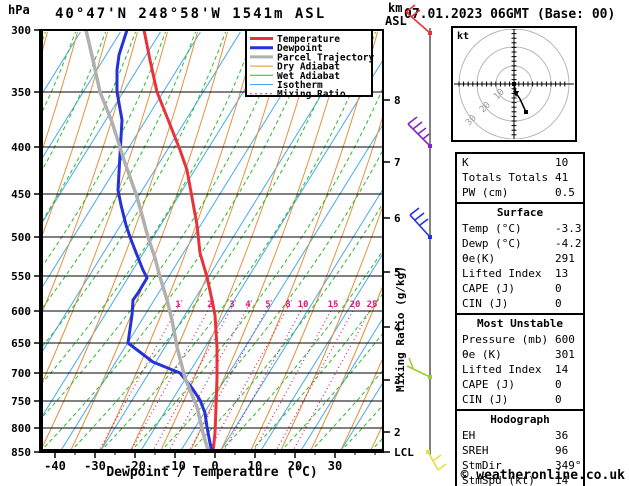  What do you see at coordinates (479, 258) in the screenshot?
I see `stat-label: θe(K)` at bounding box center [479, 258].